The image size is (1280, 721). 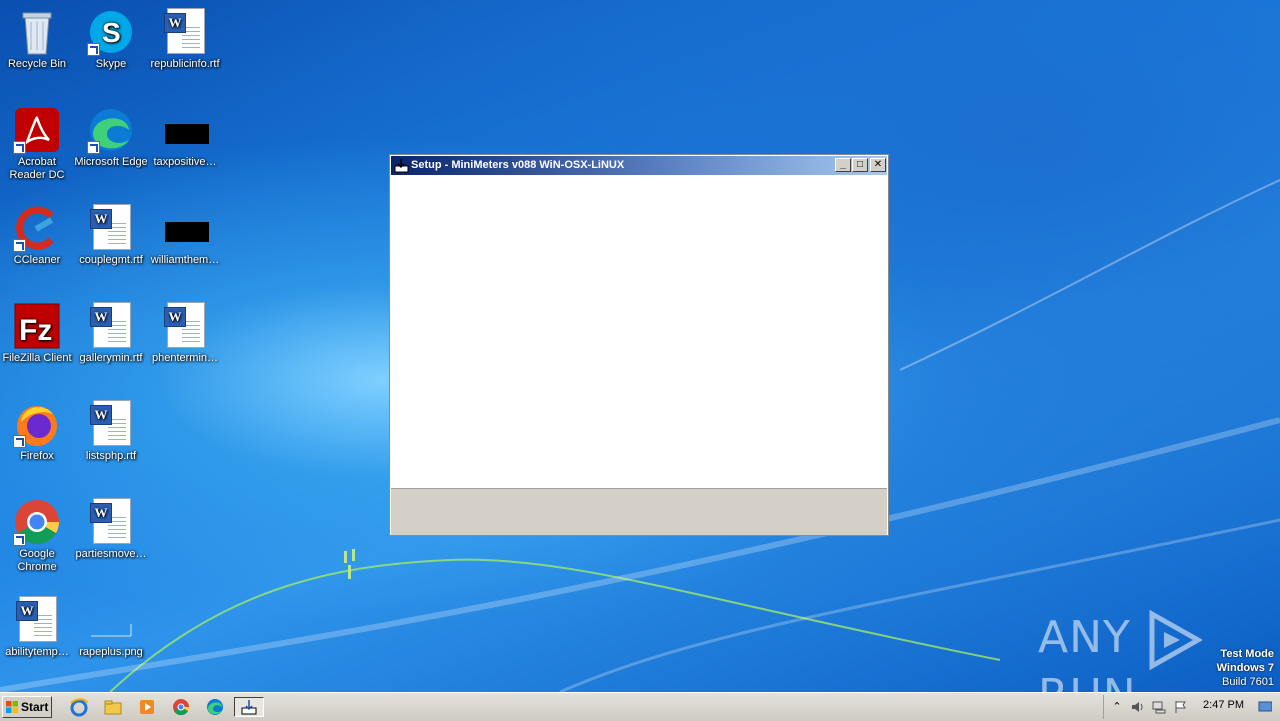 I want to click on desktop-icon-label: Skype, so click(x=111, y=64).